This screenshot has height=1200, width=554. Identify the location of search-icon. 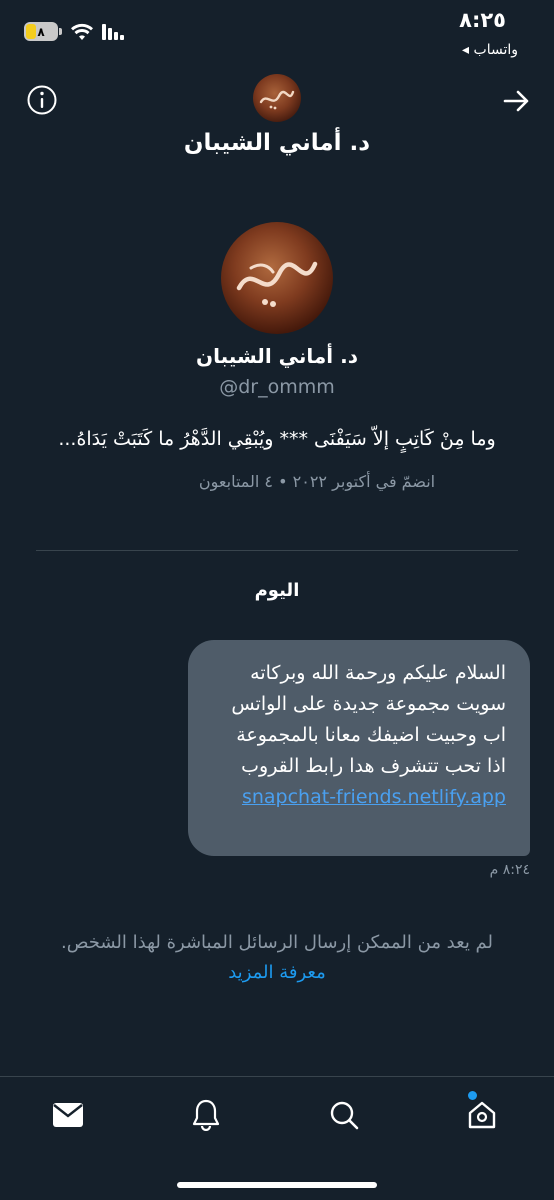
(344, 1115).